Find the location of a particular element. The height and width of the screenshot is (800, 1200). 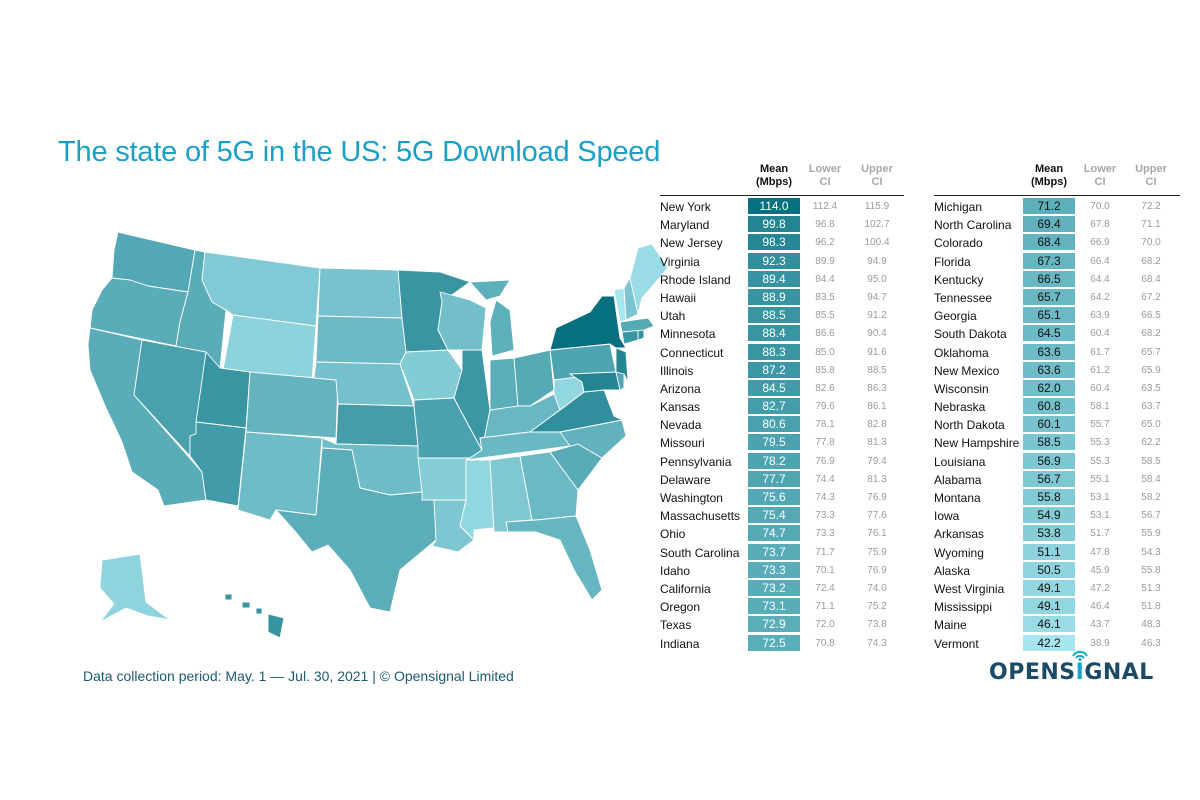

state-name: Oklahoma is located at coordinates (961, 352).